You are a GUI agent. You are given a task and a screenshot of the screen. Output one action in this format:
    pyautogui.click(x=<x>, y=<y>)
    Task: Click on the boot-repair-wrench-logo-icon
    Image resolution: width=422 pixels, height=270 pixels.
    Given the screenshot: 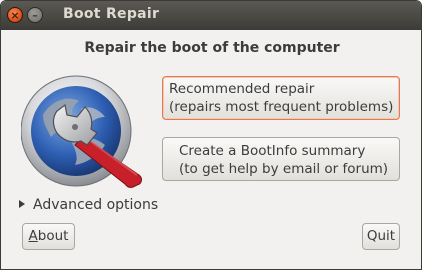 What is the action you would take?
    pyautogui.click(x=81, y=131)
    